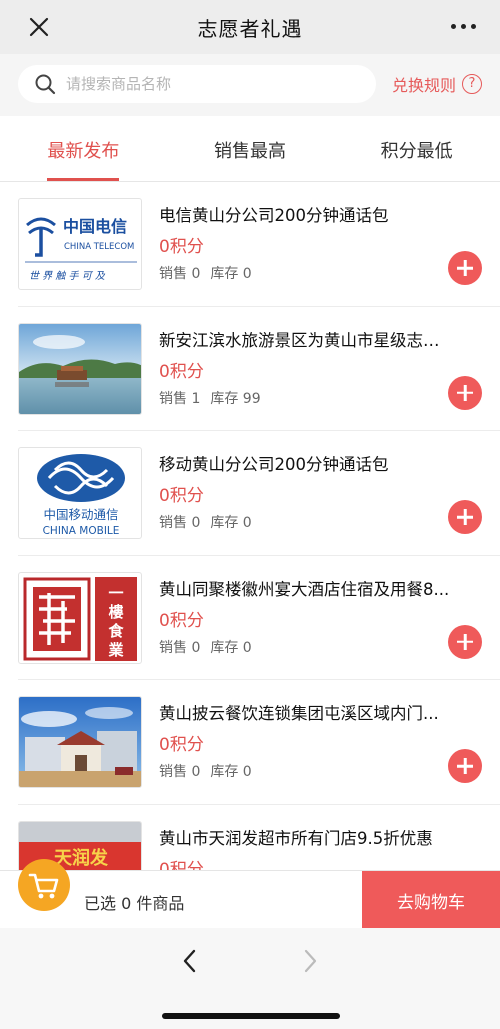  I want to click on page-title: 志愿者礼遇, so click(250, 28).